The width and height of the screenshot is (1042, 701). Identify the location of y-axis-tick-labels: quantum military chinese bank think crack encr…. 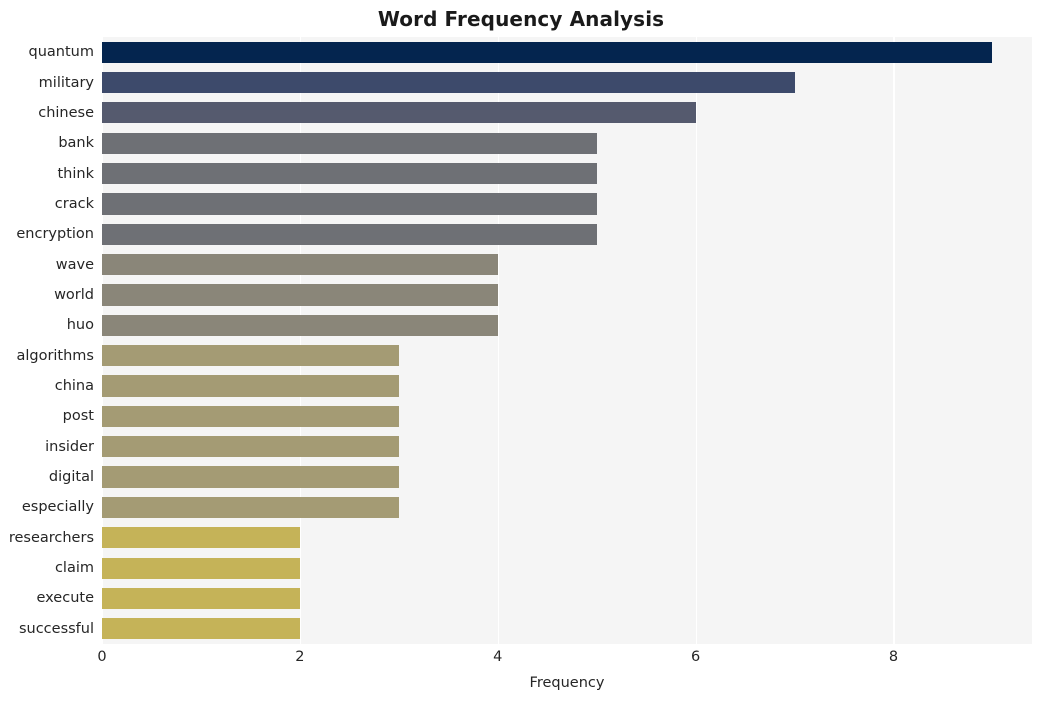
(47, 340).